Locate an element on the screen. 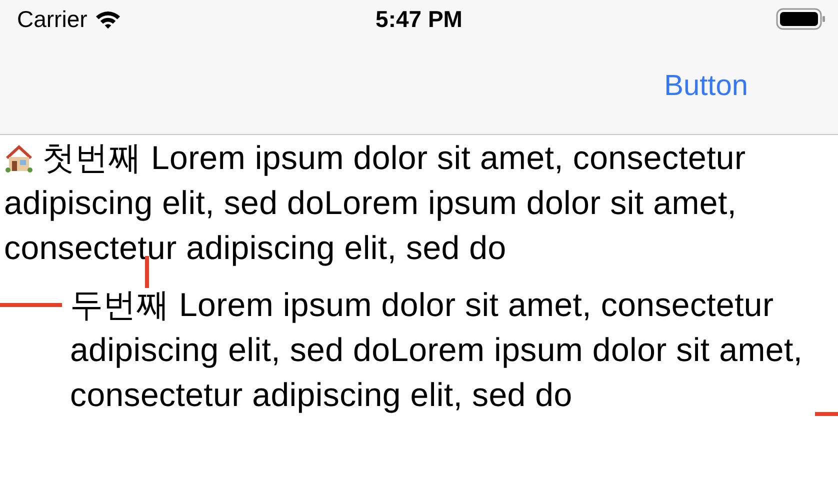 This screenshot has width=838, height=490. carrier-name: Carrier is located at coordinates (52, 19).